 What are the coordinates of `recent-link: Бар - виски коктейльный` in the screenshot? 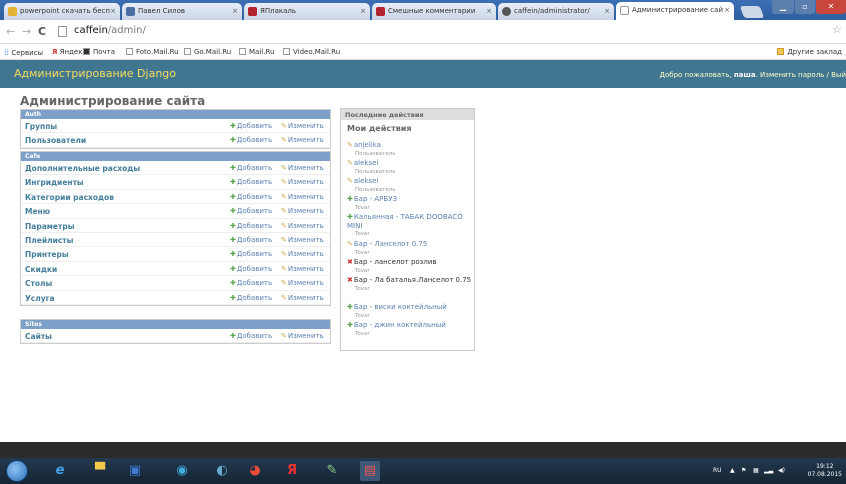 It's located at (400, 307).